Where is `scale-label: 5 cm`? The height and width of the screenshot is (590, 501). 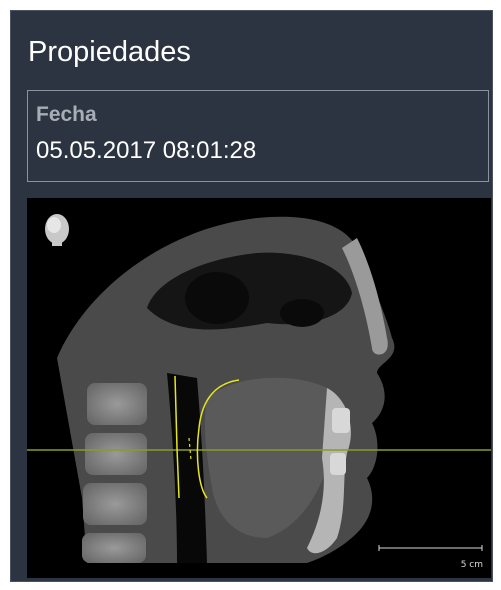
scale-label: 5 cm is located at coordinates (471, 565).